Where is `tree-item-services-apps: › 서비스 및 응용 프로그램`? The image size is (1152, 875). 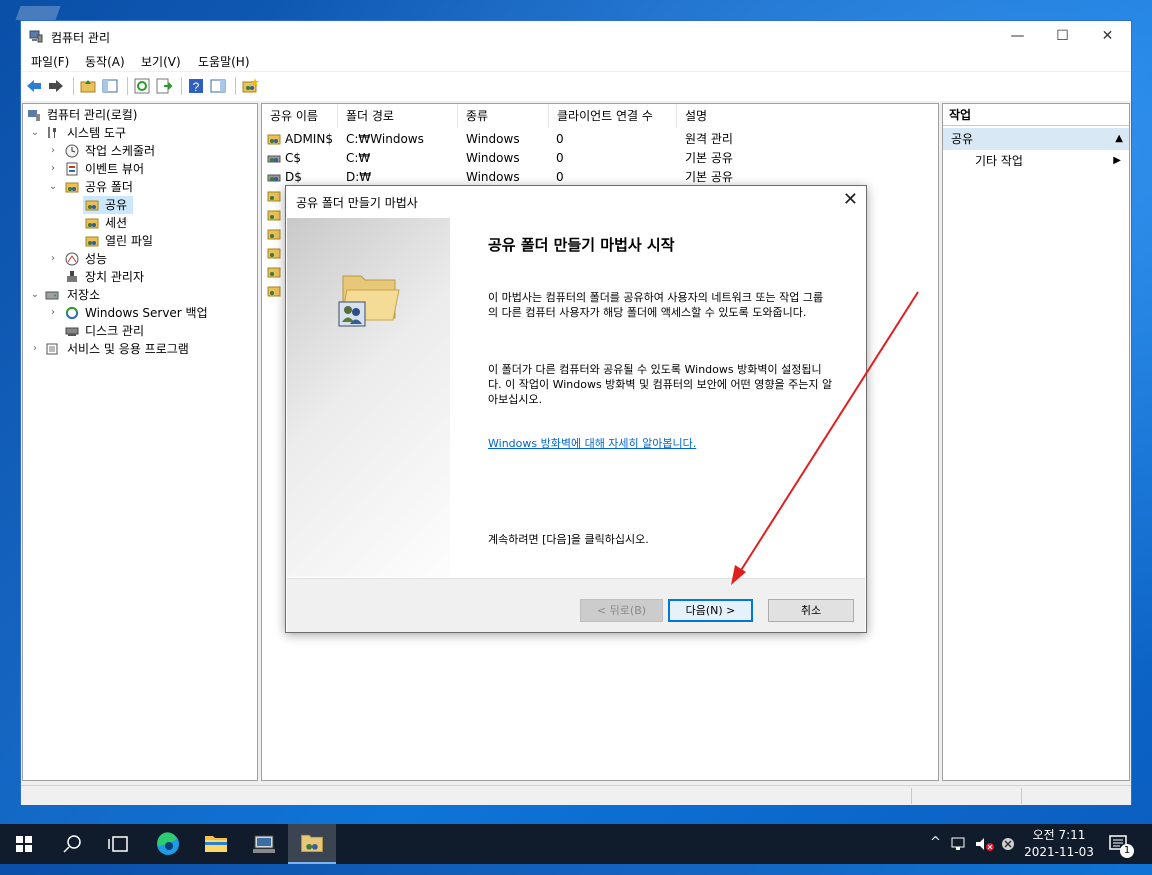 tree-item-services-apps: › 서비스 및 응용 프로그램 is located at coordinates (140, 349).